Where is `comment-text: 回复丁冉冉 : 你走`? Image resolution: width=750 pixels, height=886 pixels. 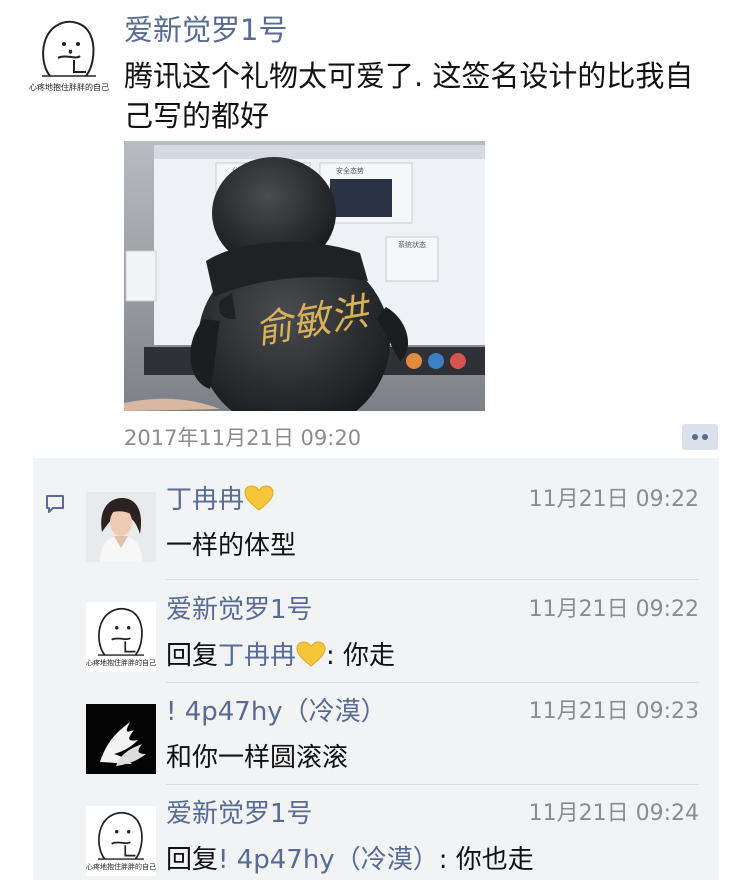
comment-text: 回复丁冉冉 : 你走 is located at coordinates (280, 656).